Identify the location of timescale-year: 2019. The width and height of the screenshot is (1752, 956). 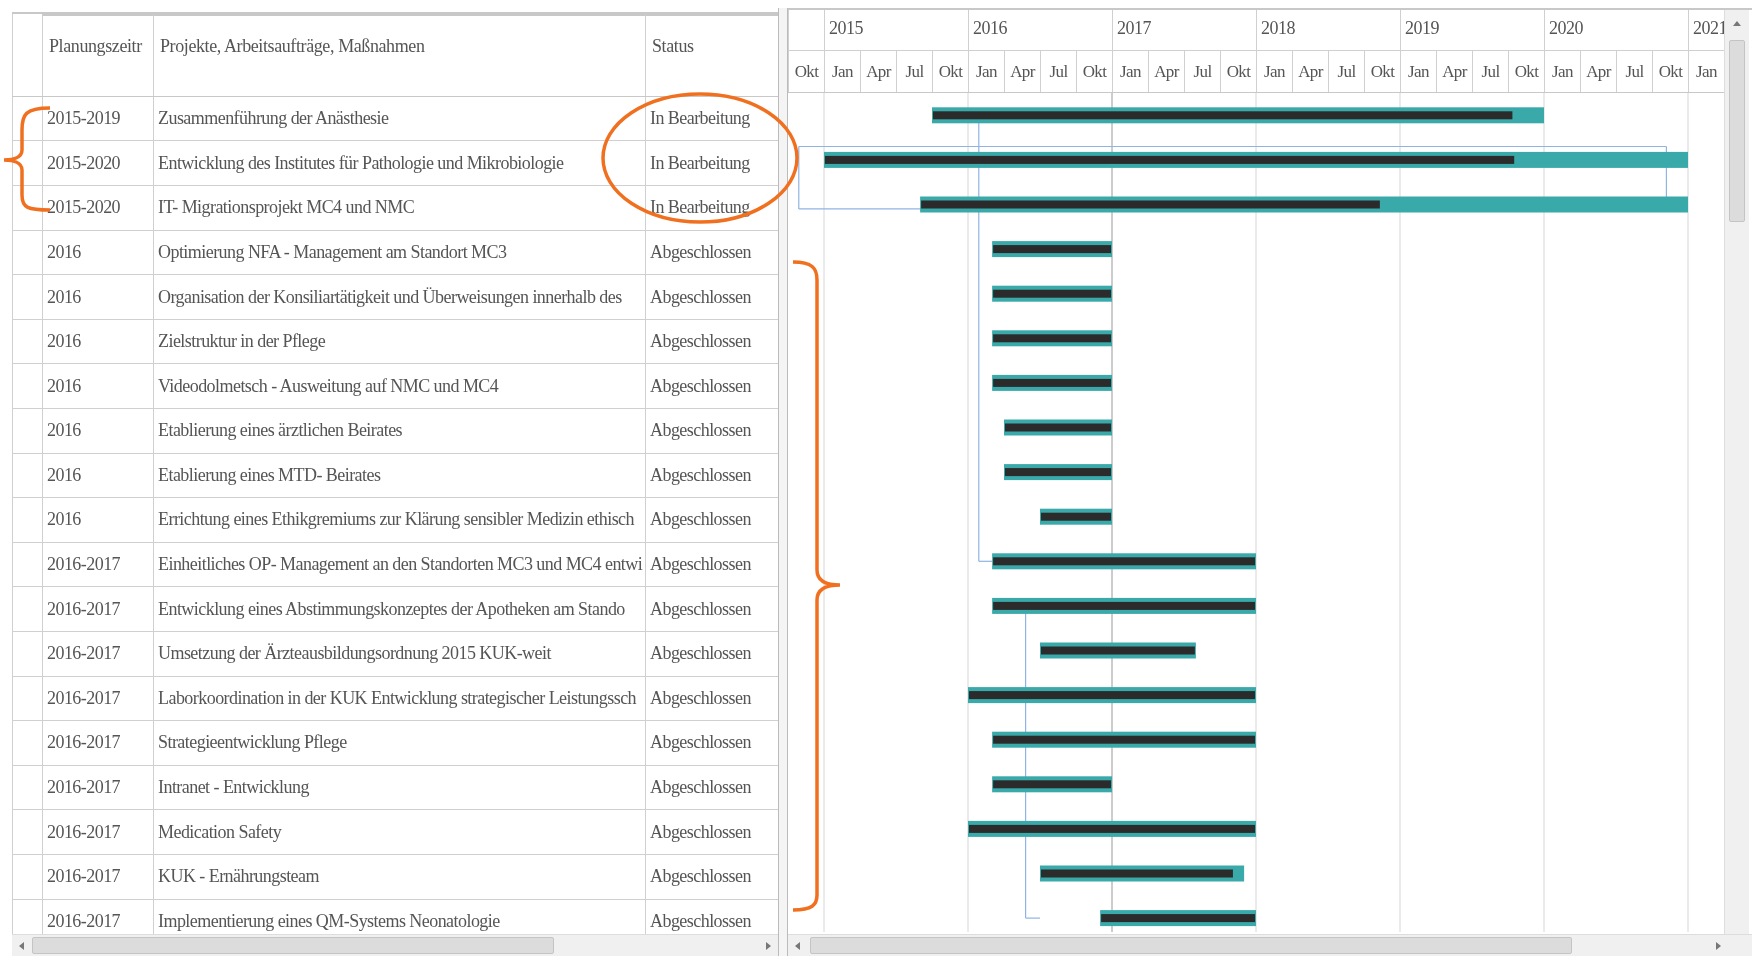
(1472, 30).